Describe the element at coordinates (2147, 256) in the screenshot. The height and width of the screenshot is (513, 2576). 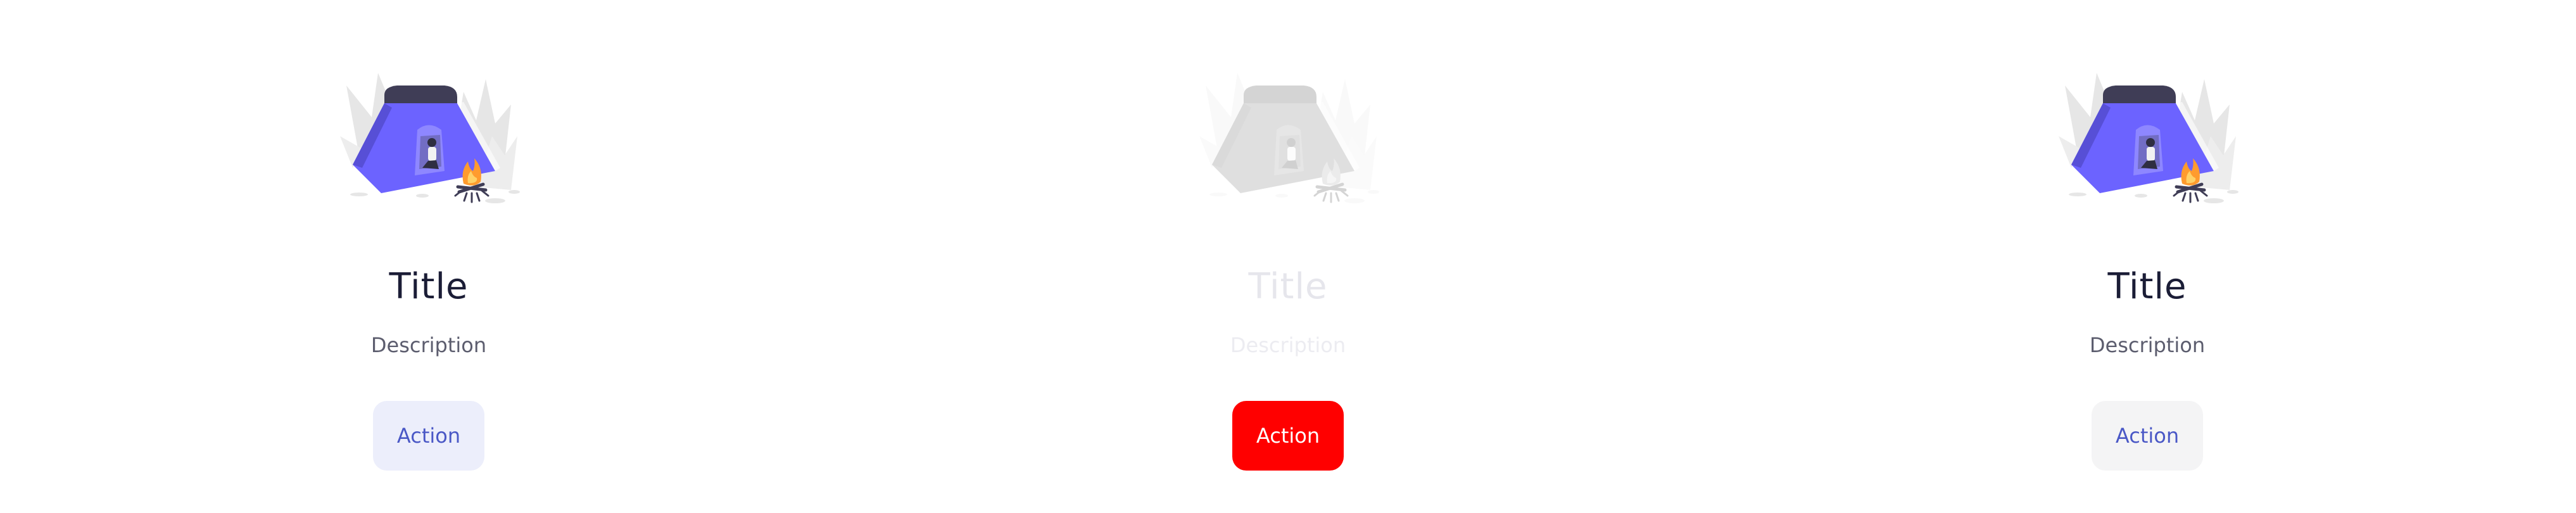
I see `empty-state-card-3: Title Description Action` at that location.